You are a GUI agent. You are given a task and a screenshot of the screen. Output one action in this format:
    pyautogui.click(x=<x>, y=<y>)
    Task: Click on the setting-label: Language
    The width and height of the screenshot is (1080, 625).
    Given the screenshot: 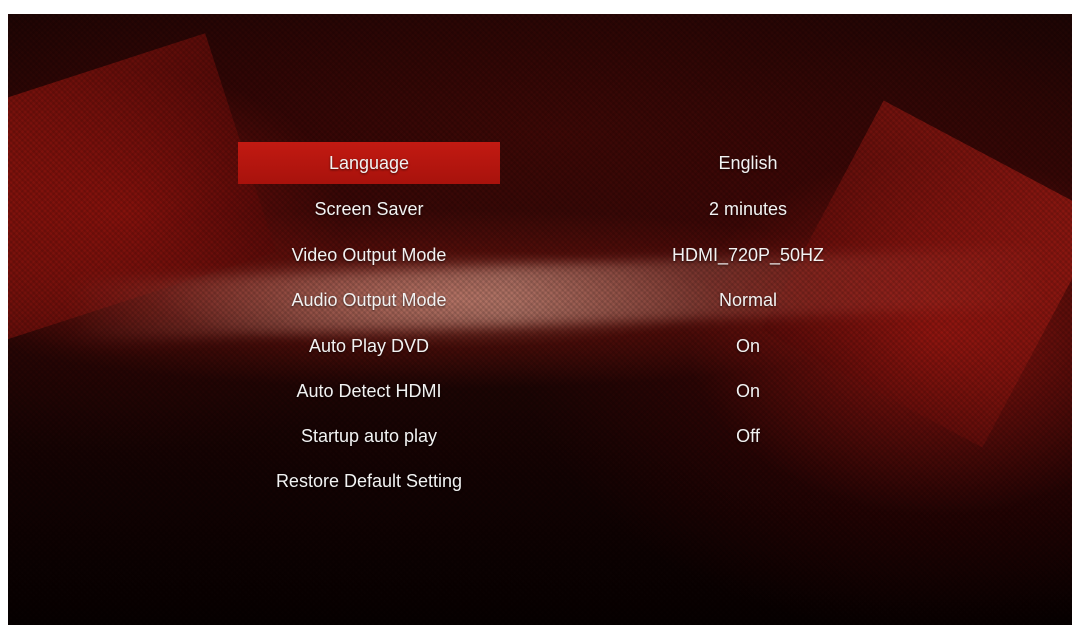 What is the action you would take?
    pyautogui.click(x=369, y=163)
    